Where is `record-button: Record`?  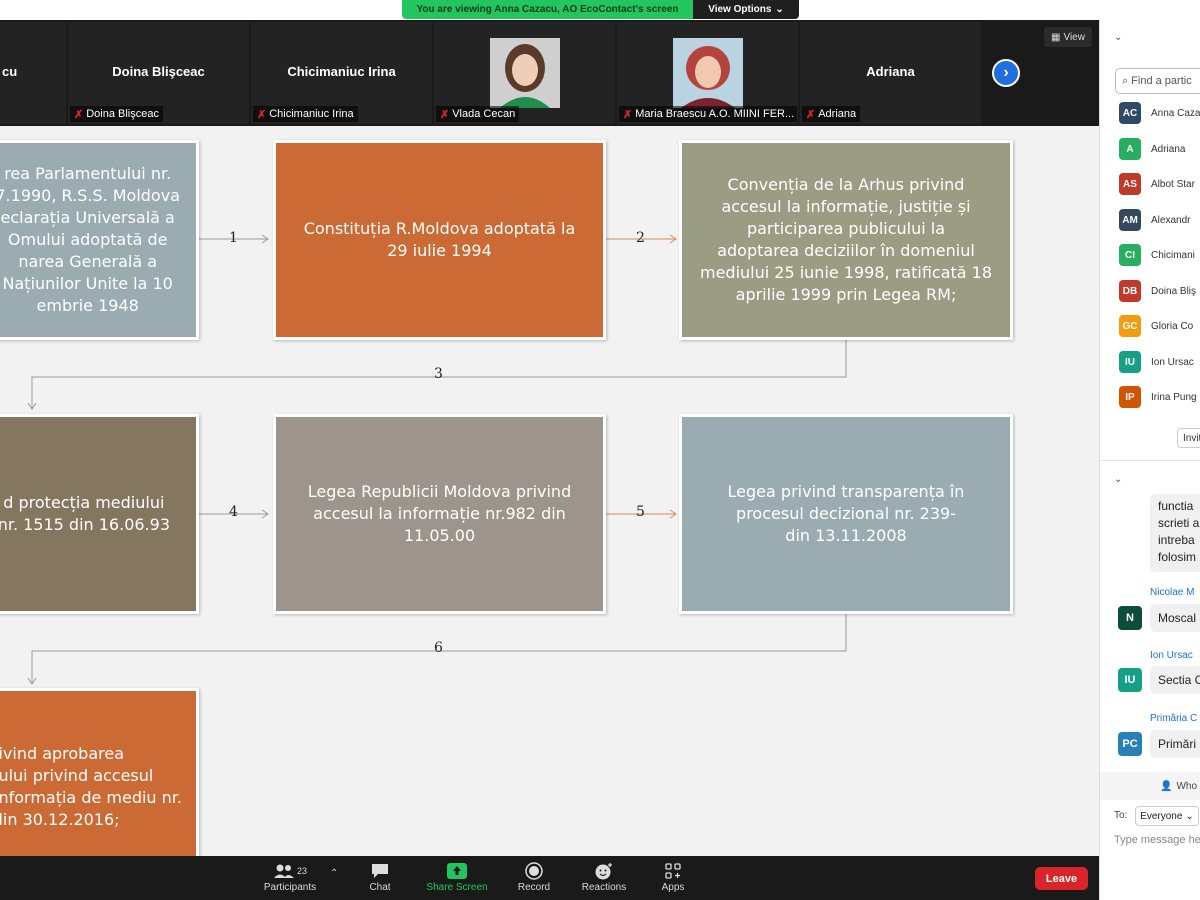
record-button: Record is located at coordinates (534, 879).